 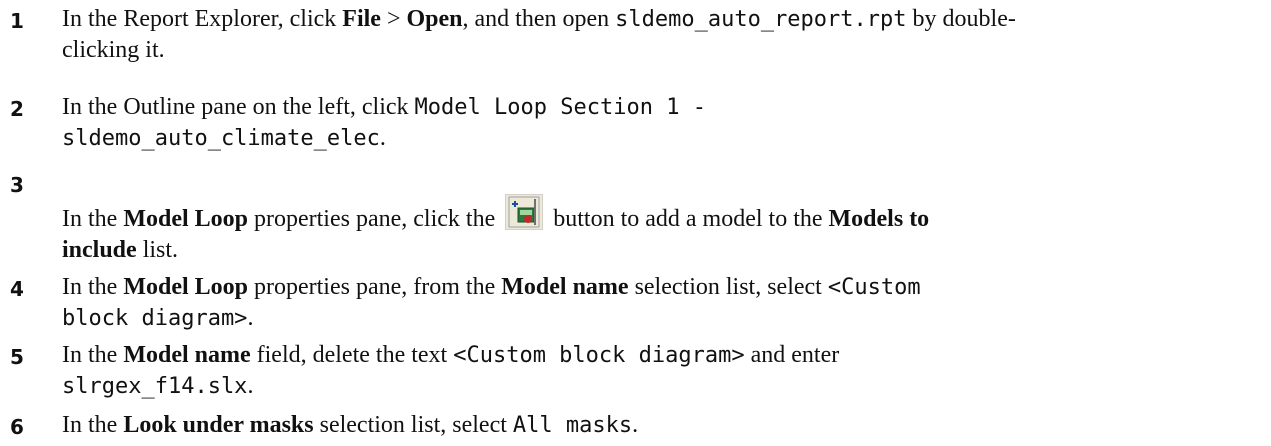 What do you see at coordinates (17, 357) in the screenshot?
I see `step-number: 5` at bounding box center [17, 357].